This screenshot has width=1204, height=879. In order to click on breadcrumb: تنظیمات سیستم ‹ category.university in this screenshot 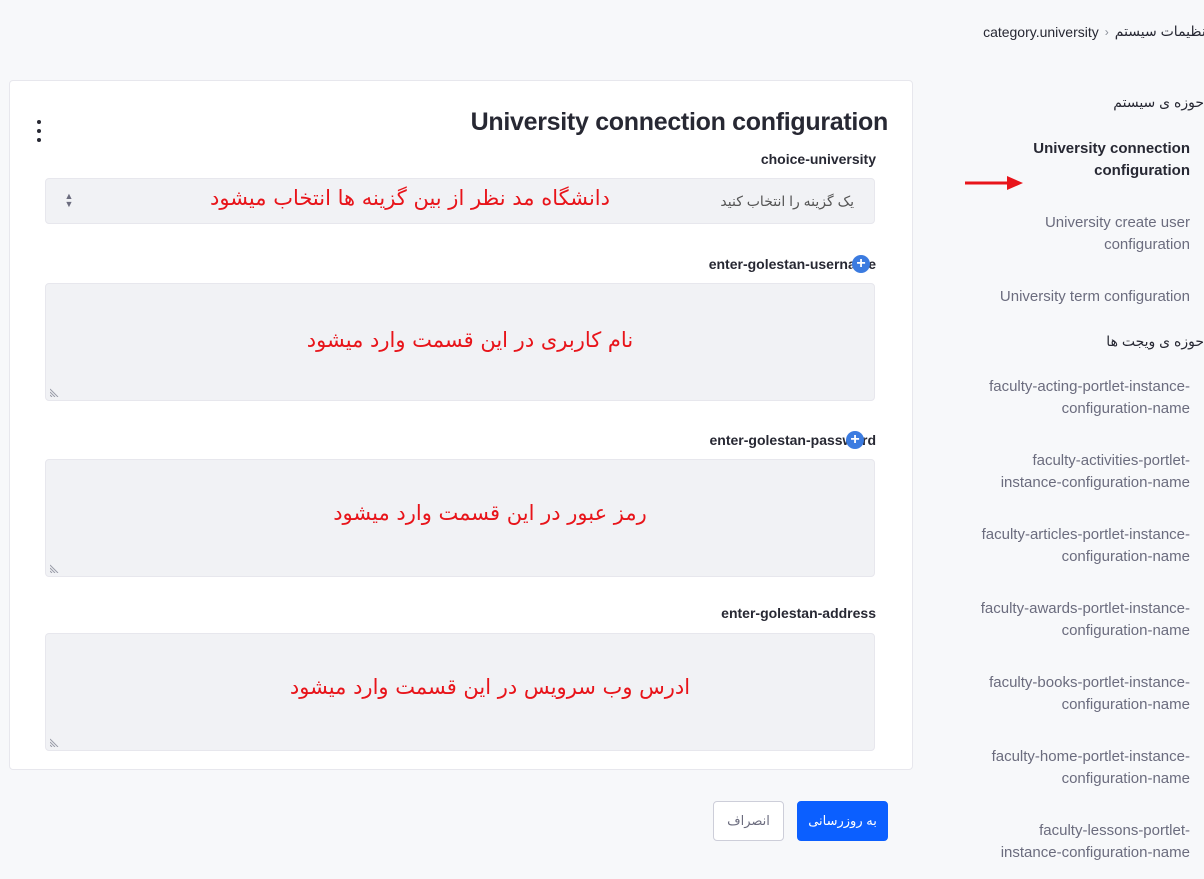, I will do `click(1052, 31)`.